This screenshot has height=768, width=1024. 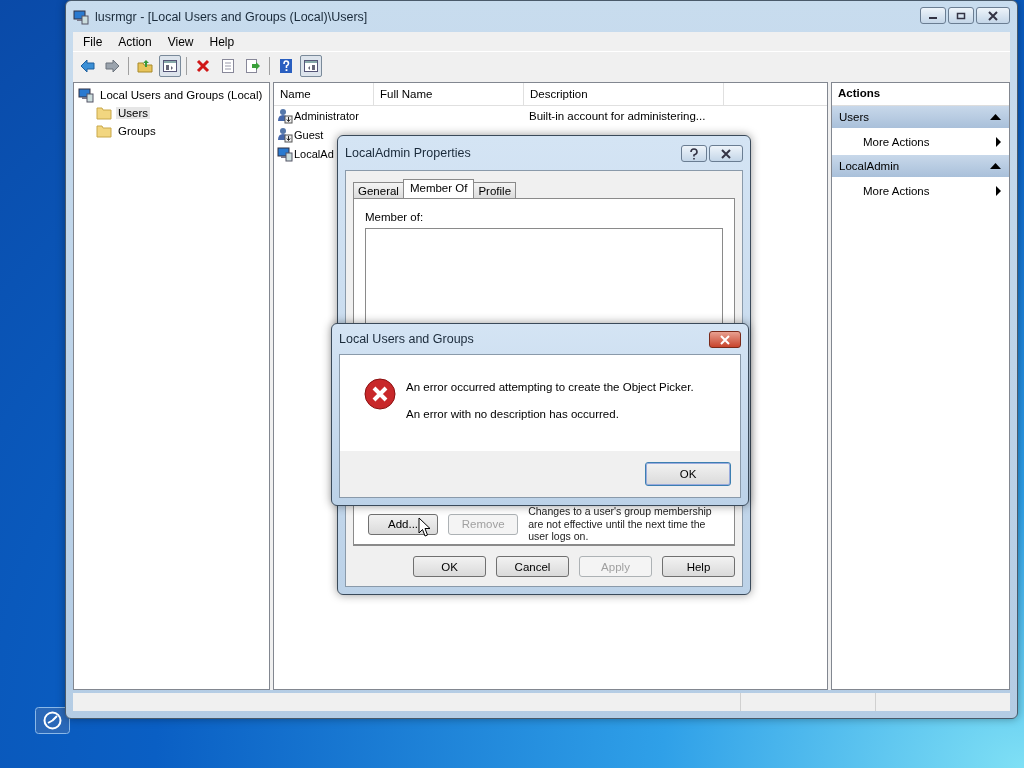 I want to click on menu-item: Help, so click(x=222, y=41).